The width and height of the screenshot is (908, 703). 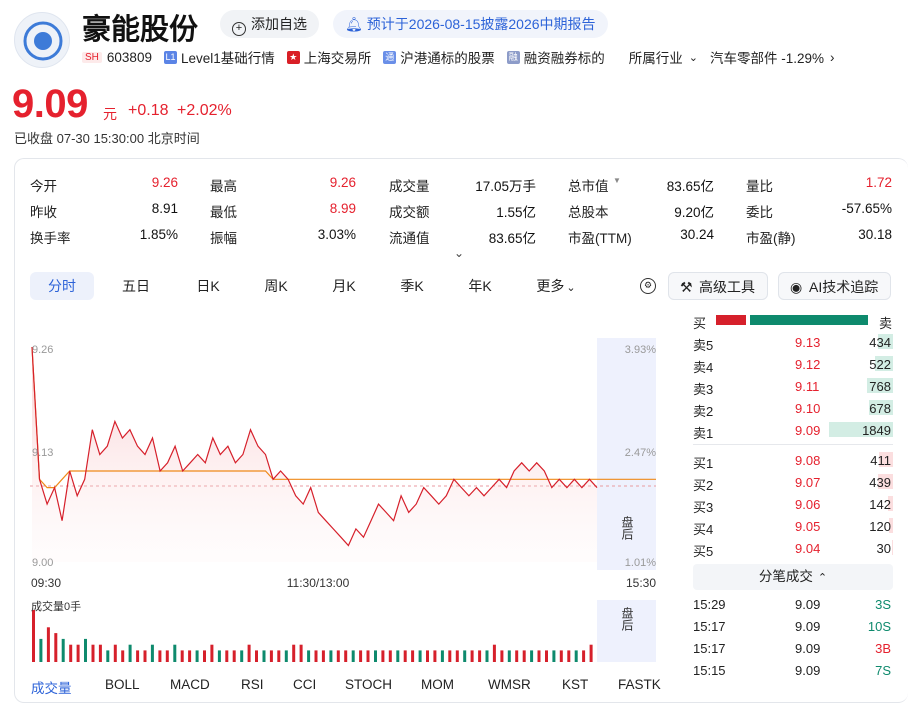 I want to click on tag-exchange: ★ 上海交易所, so click(x=329, y=57).